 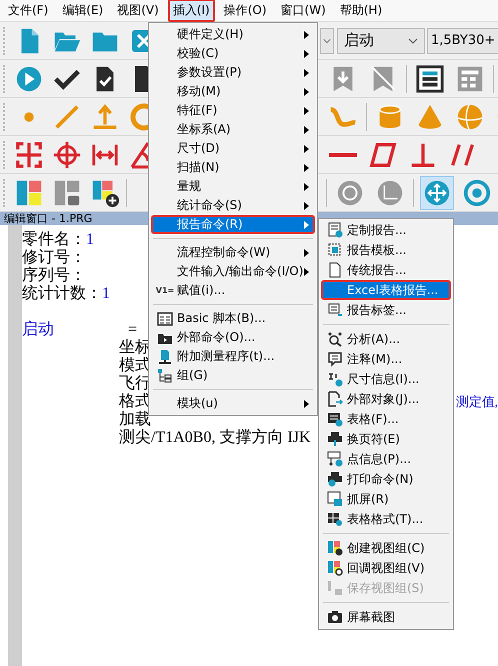 I want to click on dropdown: 启动, so click(x=381, y=41).